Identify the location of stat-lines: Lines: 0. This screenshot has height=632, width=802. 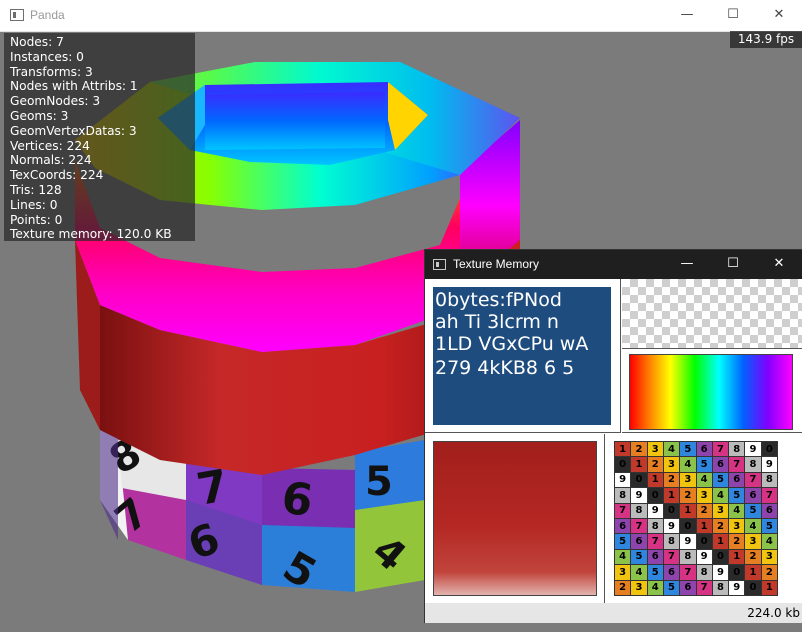
(34, 204).